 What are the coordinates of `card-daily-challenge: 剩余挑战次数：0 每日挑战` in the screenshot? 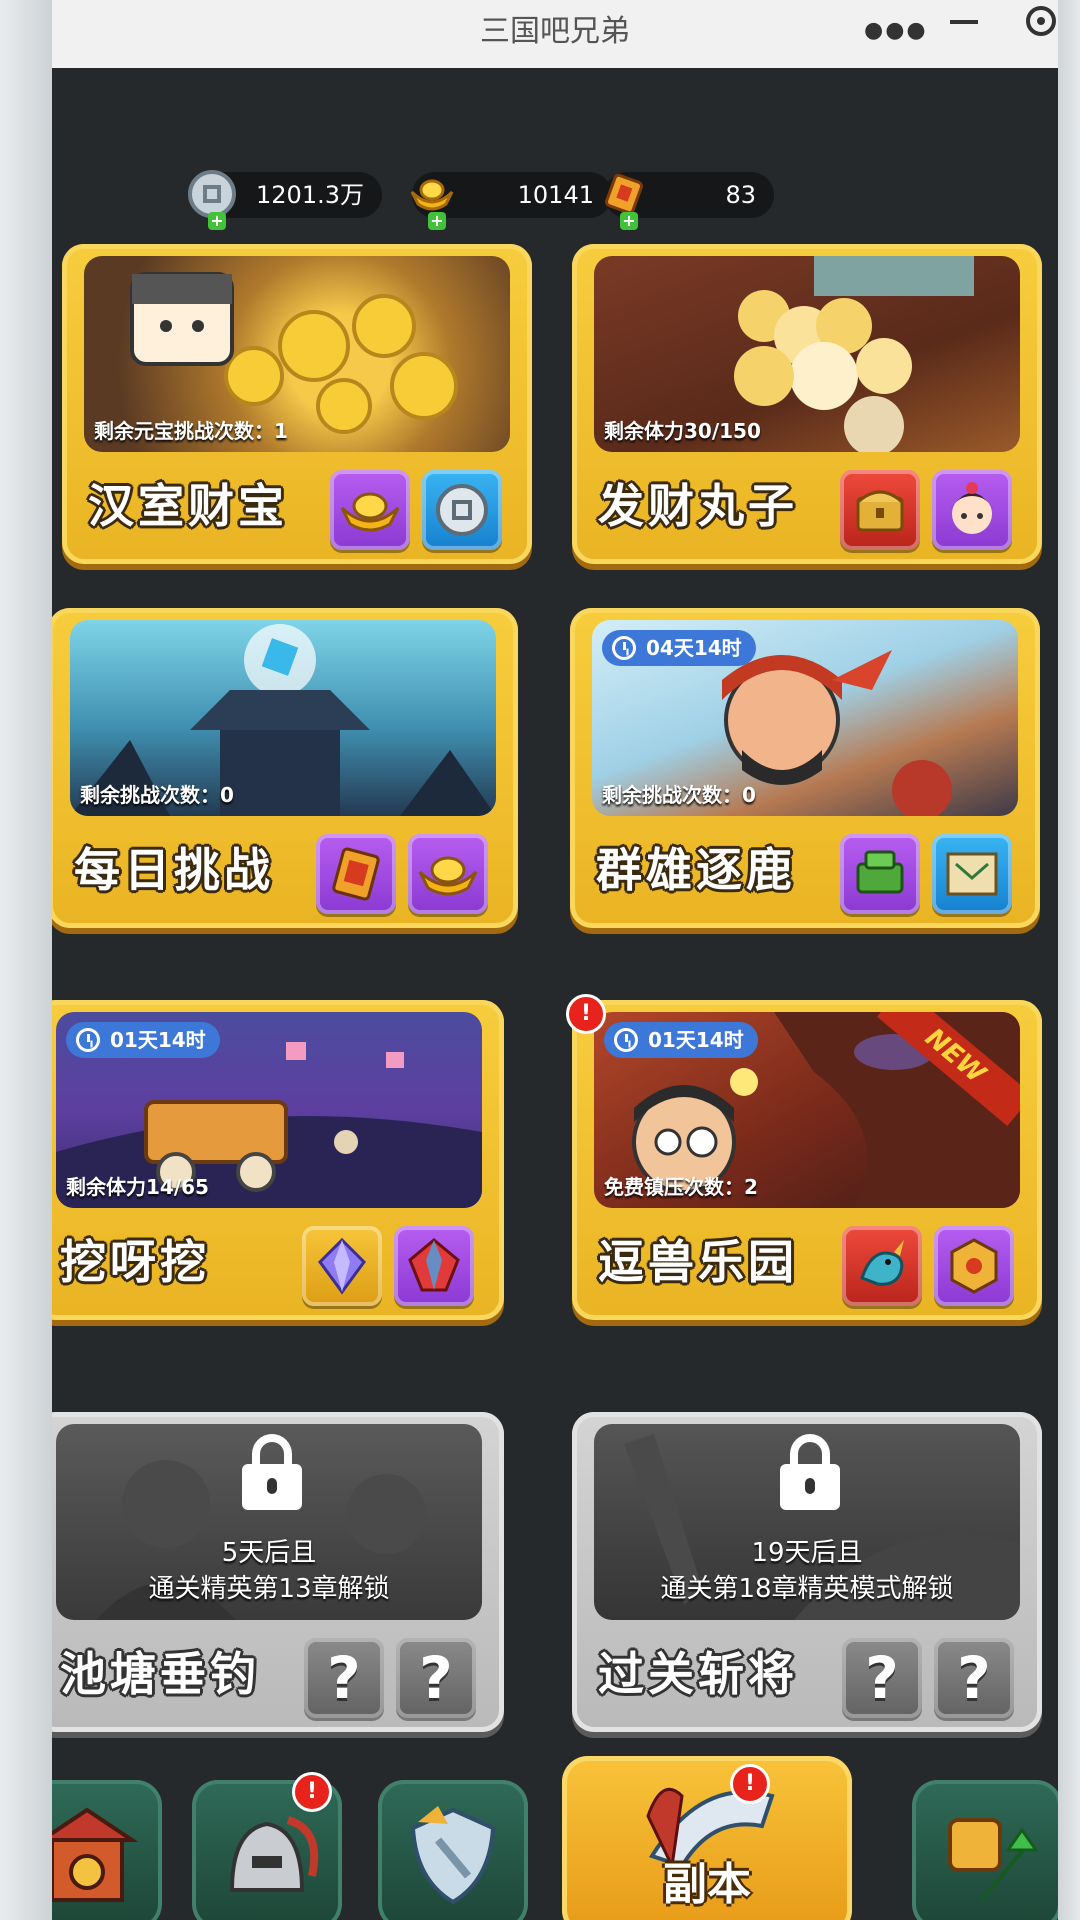 It's located at (285, 768).